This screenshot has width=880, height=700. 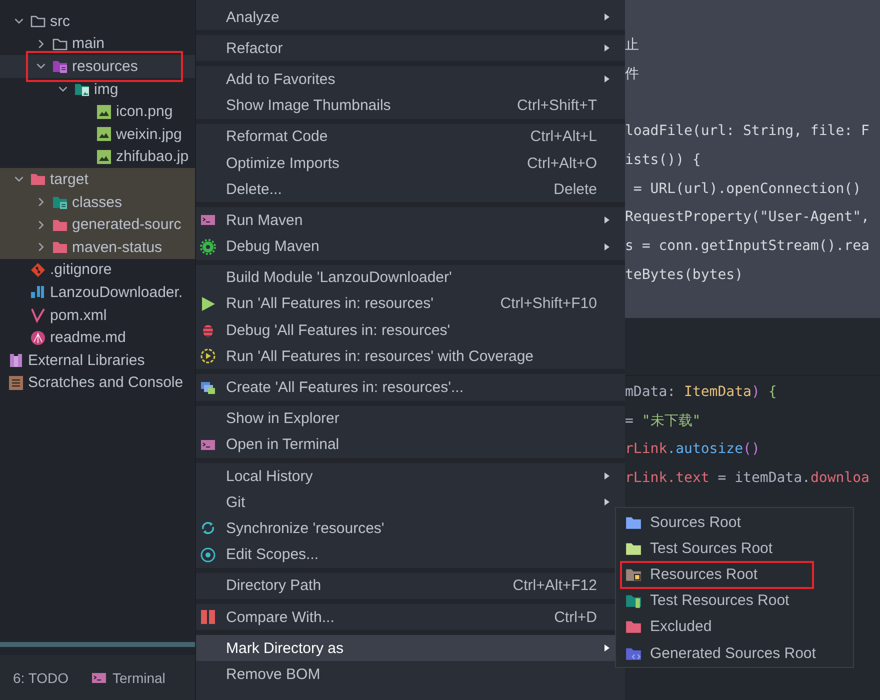 What do you see at coordinates (38, 315) in the screenshot?
I see `maven-icon` at bounding box center [38, 315].